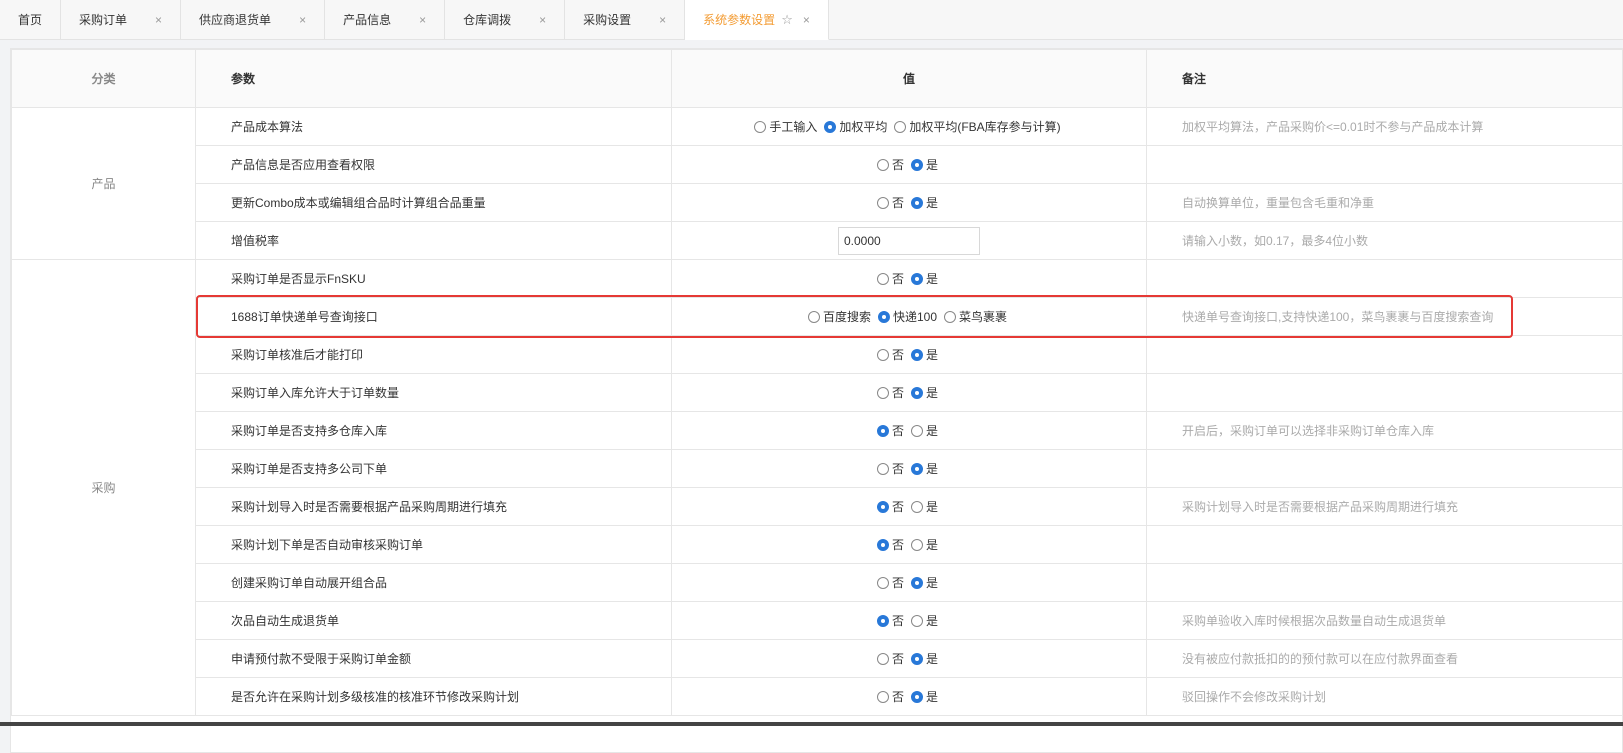 The height and width of the screenshot is (753, 1623). I want to click on tab-3: 产品信息 ×, so click(385, 20).